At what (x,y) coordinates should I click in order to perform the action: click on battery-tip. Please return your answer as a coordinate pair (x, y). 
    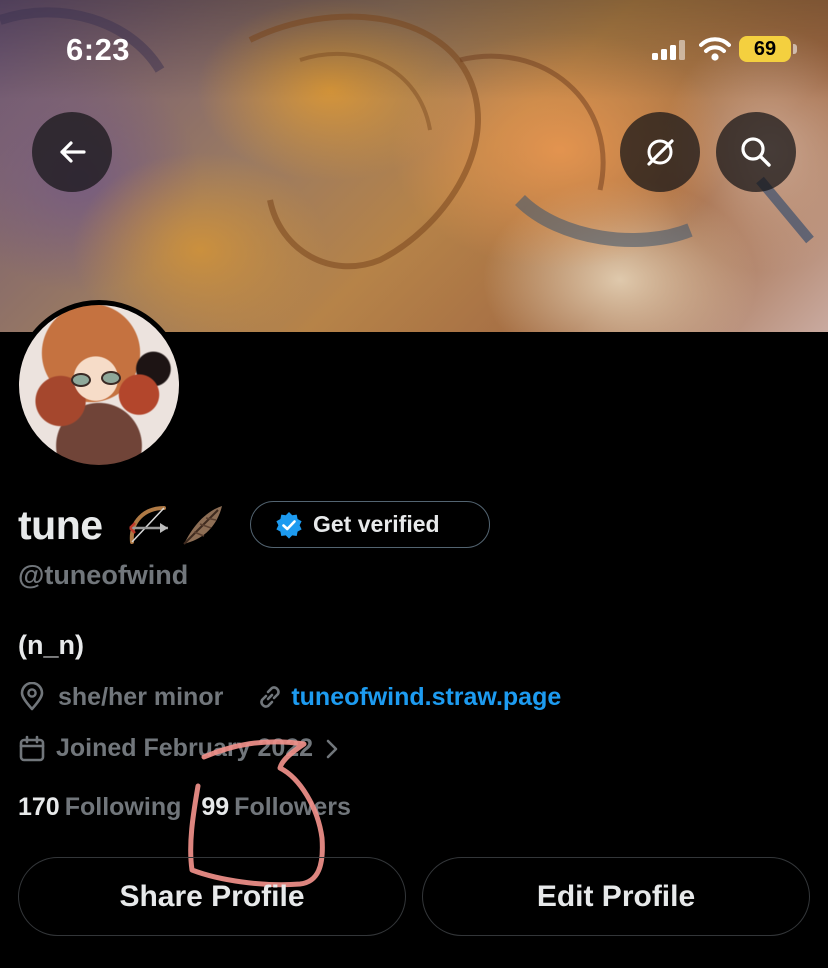
    Looking at the image, I should click on (795, 49).